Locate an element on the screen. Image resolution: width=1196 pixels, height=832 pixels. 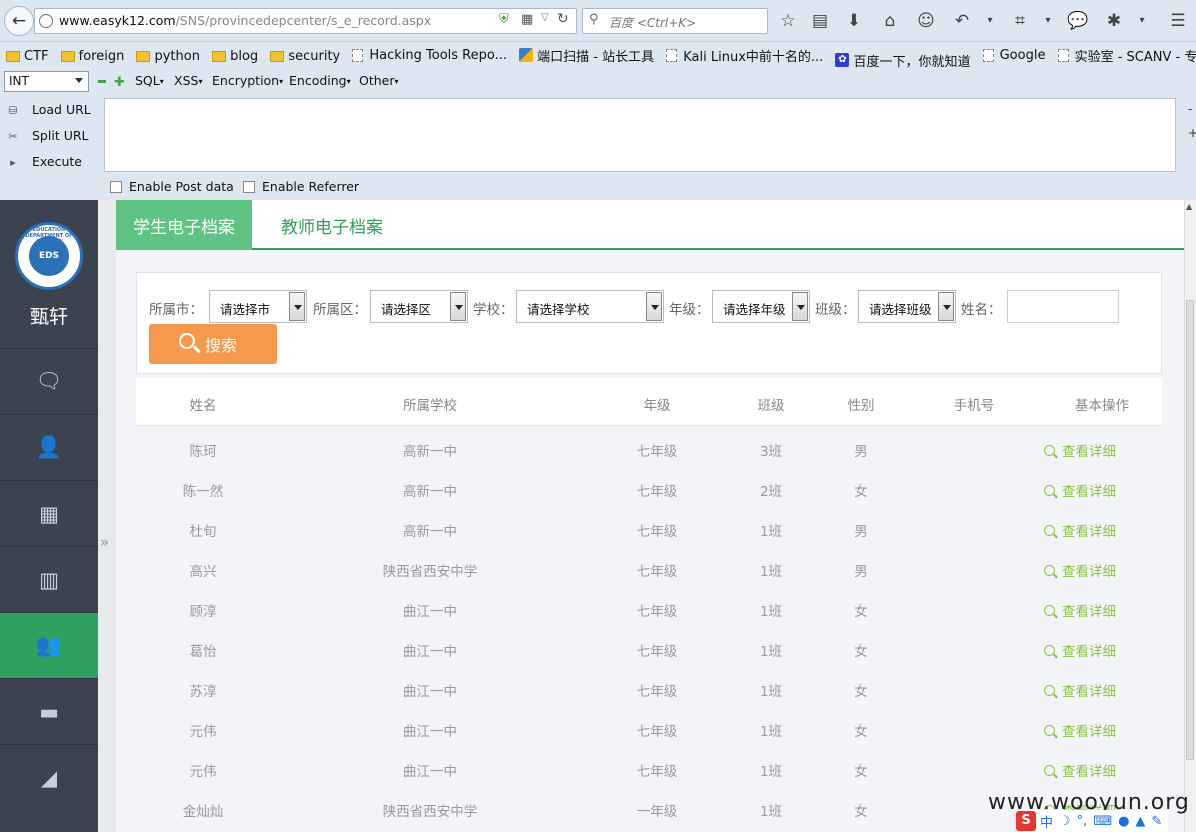
search-bar: ⚲ 百度 <Ctrl+K> is located at coordinates (675, 21).